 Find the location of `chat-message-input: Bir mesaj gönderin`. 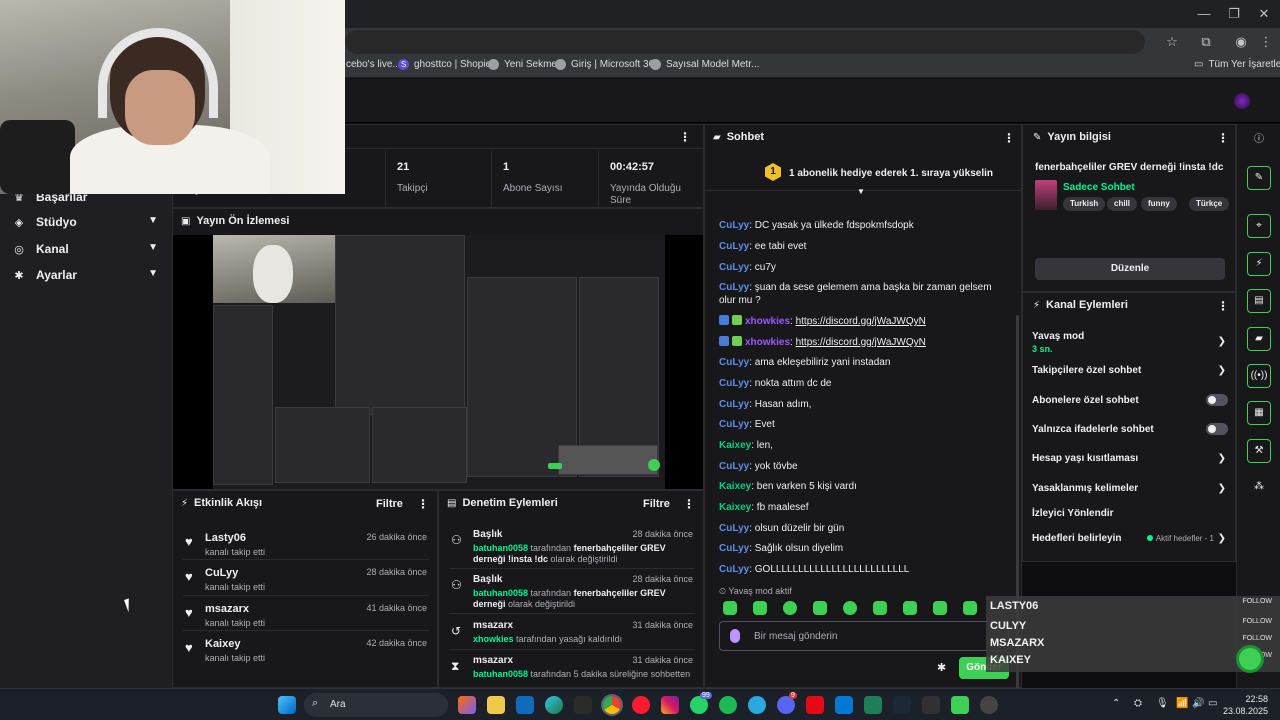

chat-message-input: Bir mesaj gönderin is located at coordinates (864, 636).